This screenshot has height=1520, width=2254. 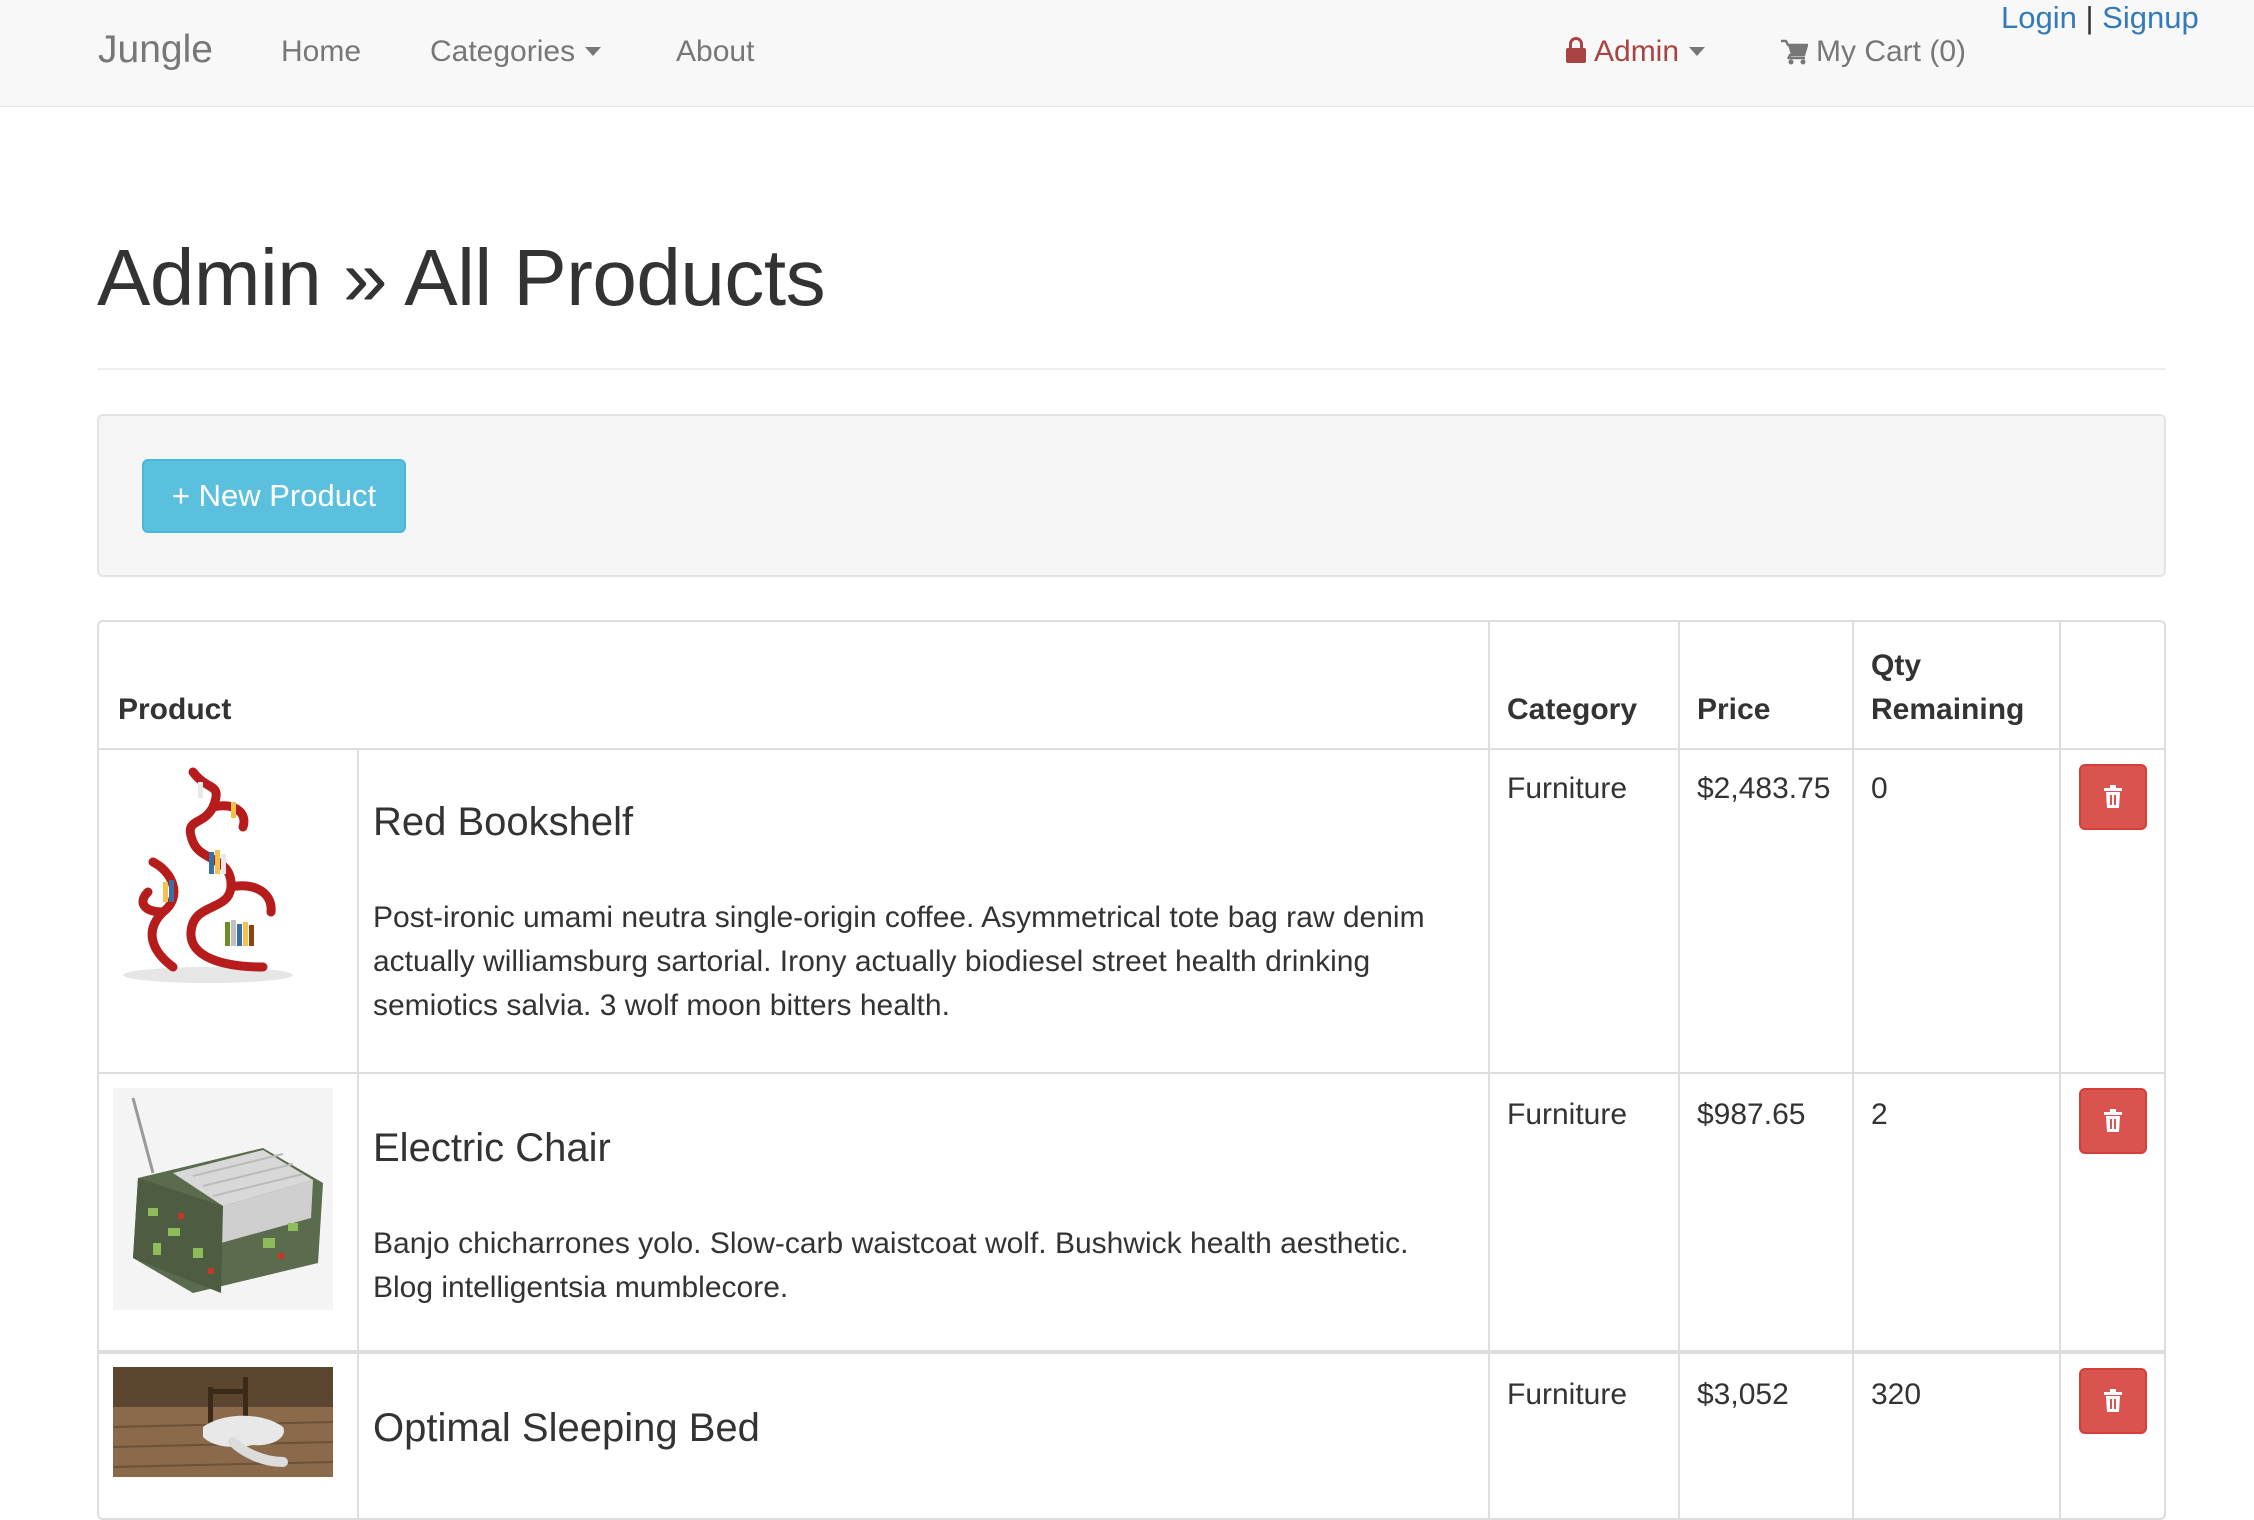 I want to click on nav-admin-dropdown: Admin, so click(x=1636, y=52).